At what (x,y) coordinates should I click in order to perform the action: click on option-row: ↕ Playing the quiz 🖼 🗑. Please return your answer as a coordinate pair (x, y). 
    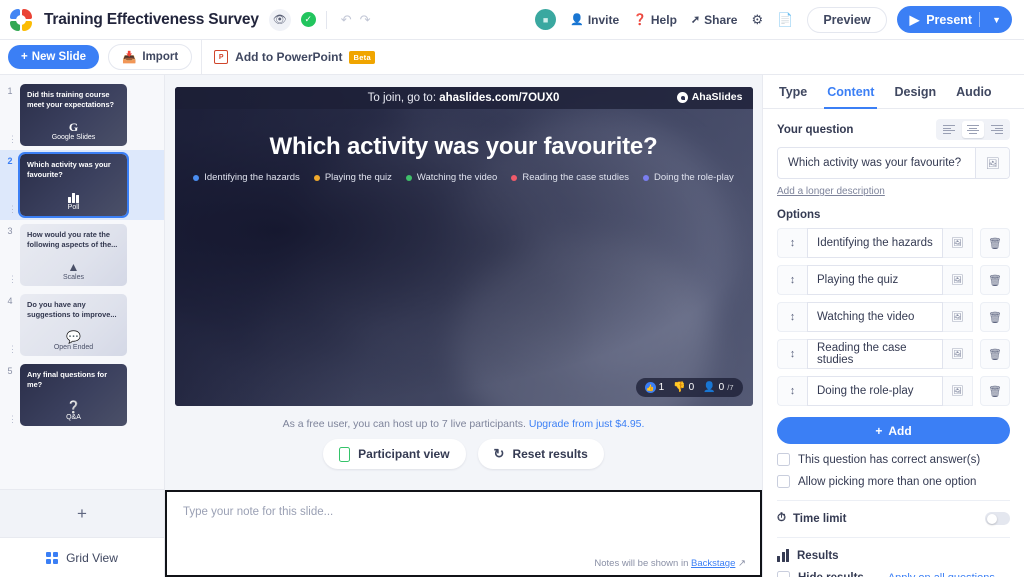
    Looking at the image, I should click on (893, 280).